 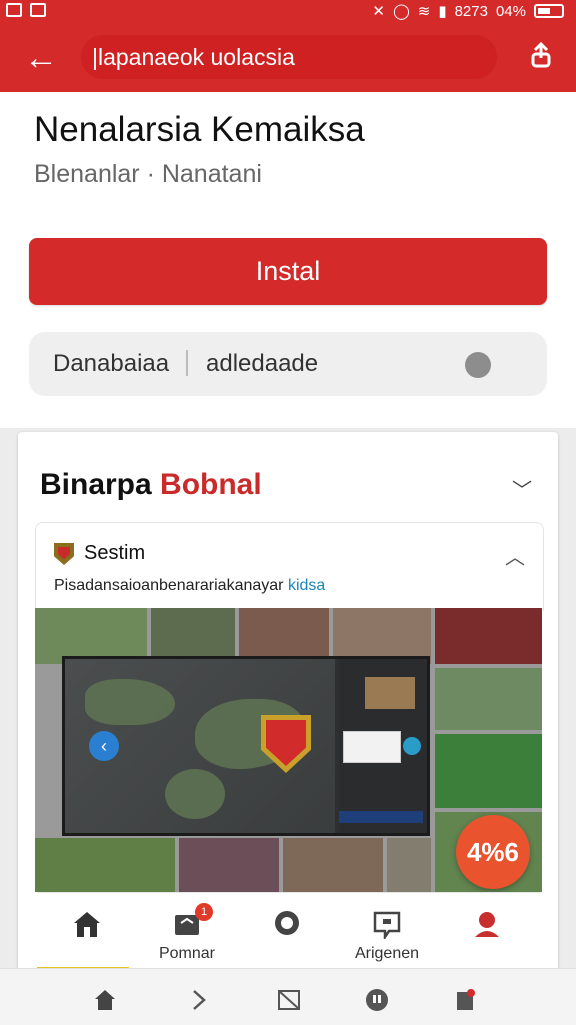 I want to click on tab-pomnar: 1 Pomnar, so click(x=187, y=933).